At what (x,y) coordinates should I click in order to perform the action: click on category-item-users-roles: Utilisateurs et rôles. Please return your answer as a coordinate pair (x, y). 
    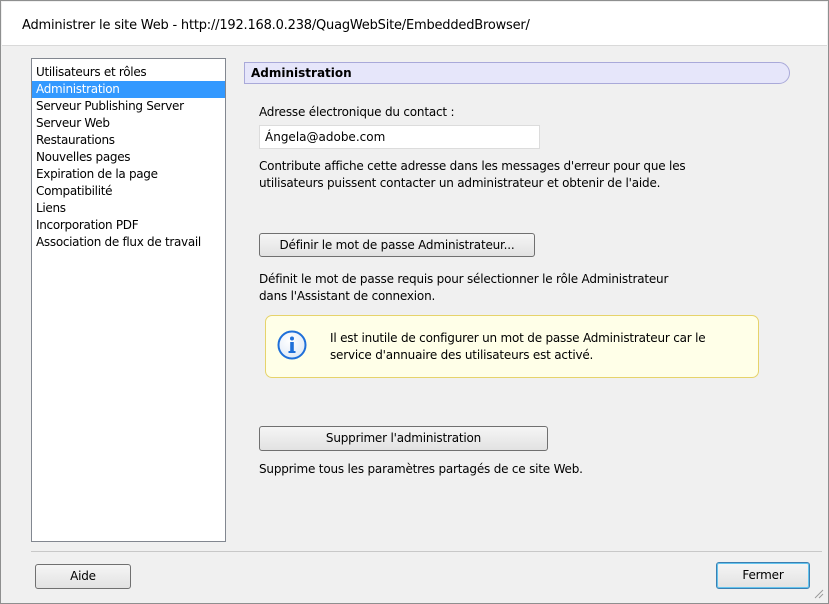
    Looking at the image, I should click on (128, 72).